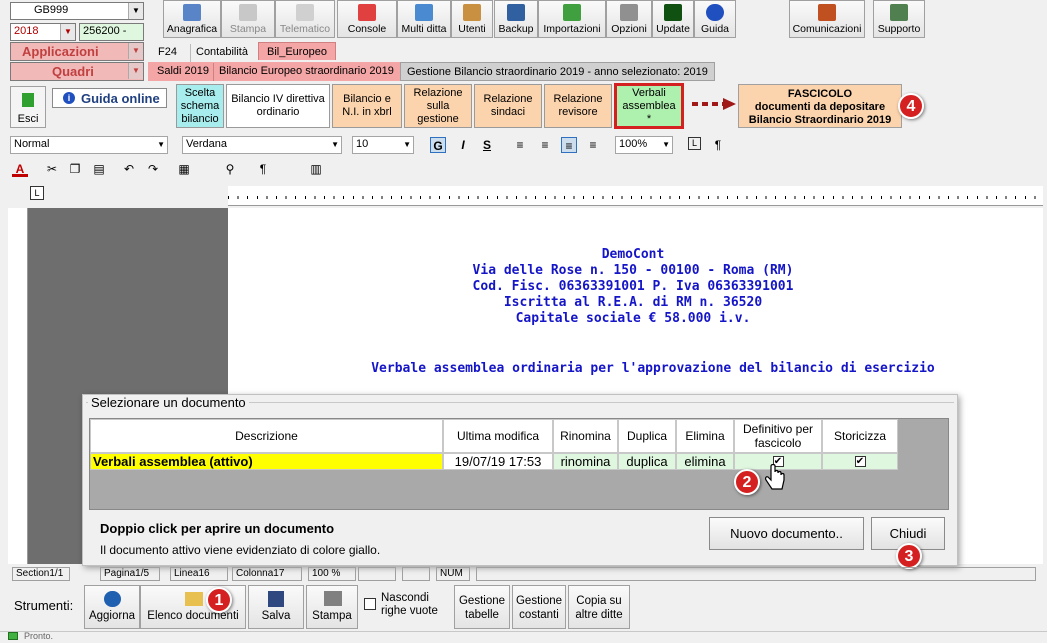 Image resolution: width=1047 pixels, height=643 pixels. I want to click on font-size-select: 10 ▼, so click(383, 145).